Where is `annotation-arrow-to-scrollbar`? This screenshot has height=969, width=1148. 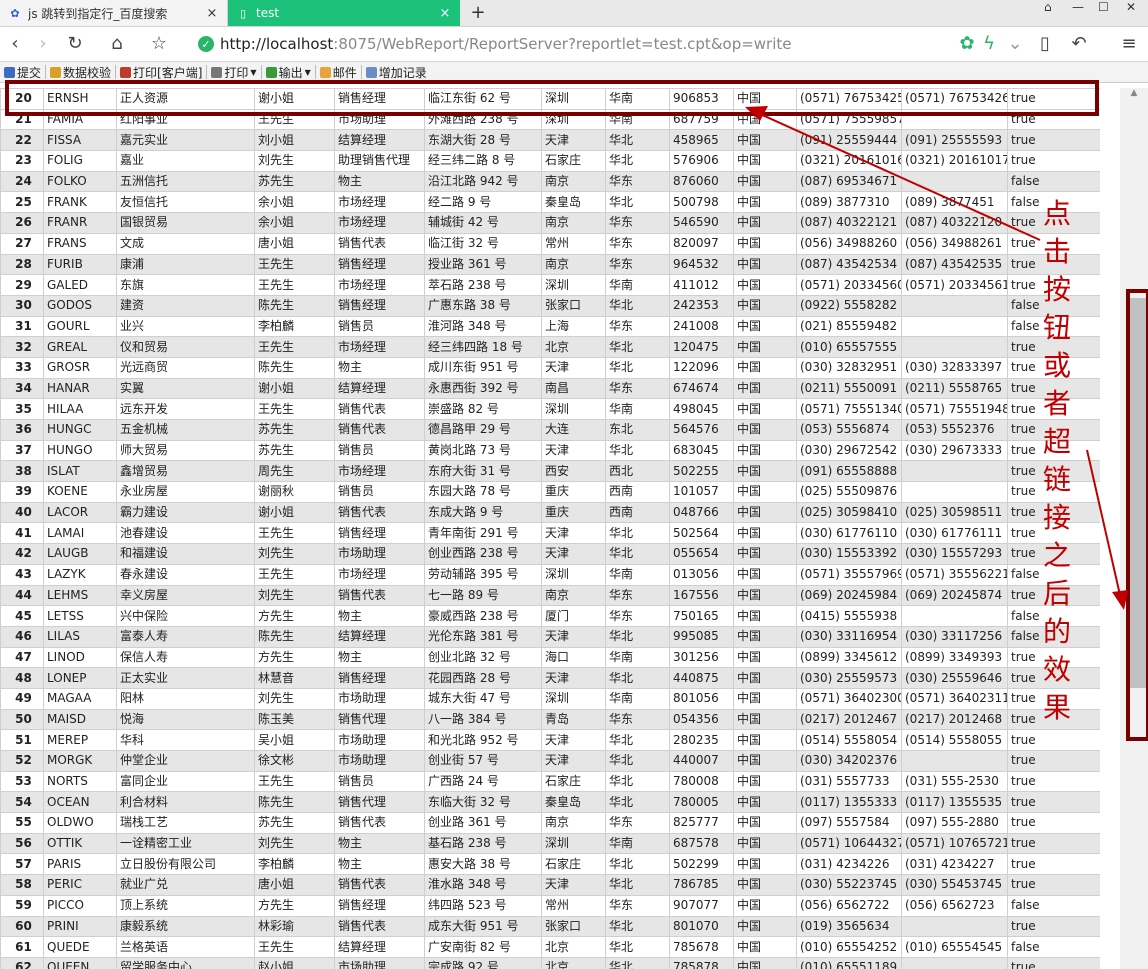
annotation-arrow-to-scrollbar is located at coordinates (1103, 522).